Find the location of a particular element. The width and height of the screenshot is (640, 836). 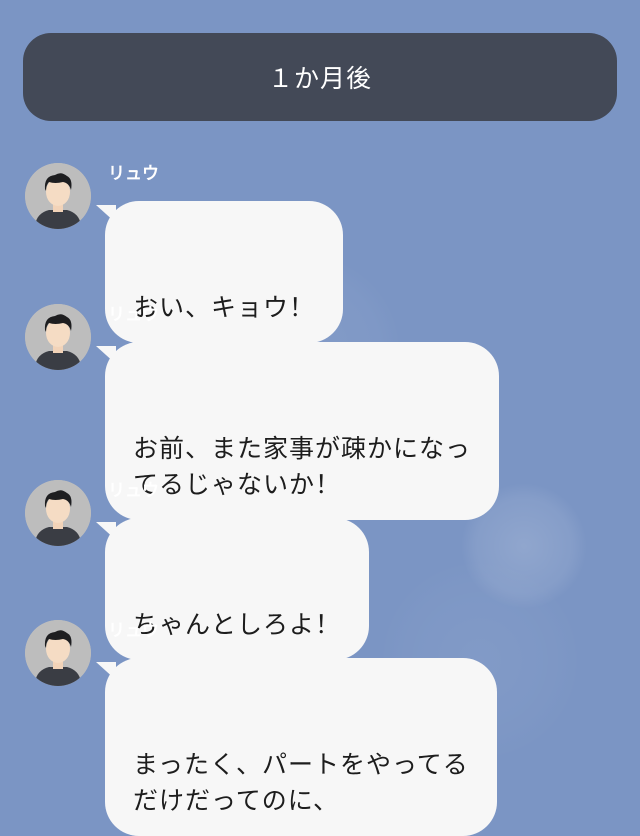

message-text: おい、キョウ！ is located at coordinates (224, 307).